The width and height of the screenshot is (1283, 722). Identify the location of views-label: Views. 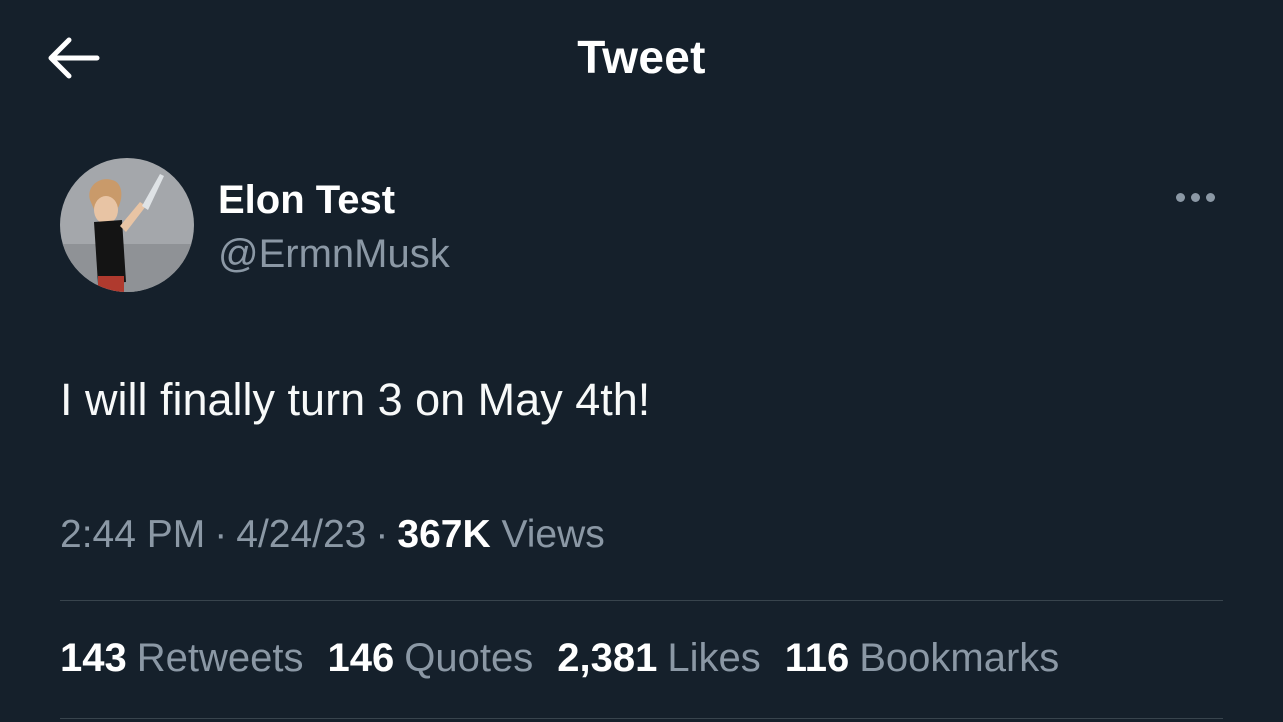
(553, 534).